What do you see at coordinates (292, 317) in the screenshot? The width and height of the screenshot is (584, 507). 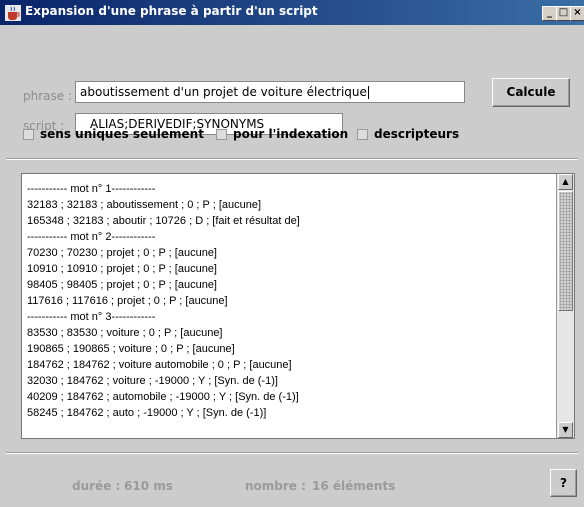 I see `list-item: ----------- mot n° 3------------` at bounding box center [292, 317].